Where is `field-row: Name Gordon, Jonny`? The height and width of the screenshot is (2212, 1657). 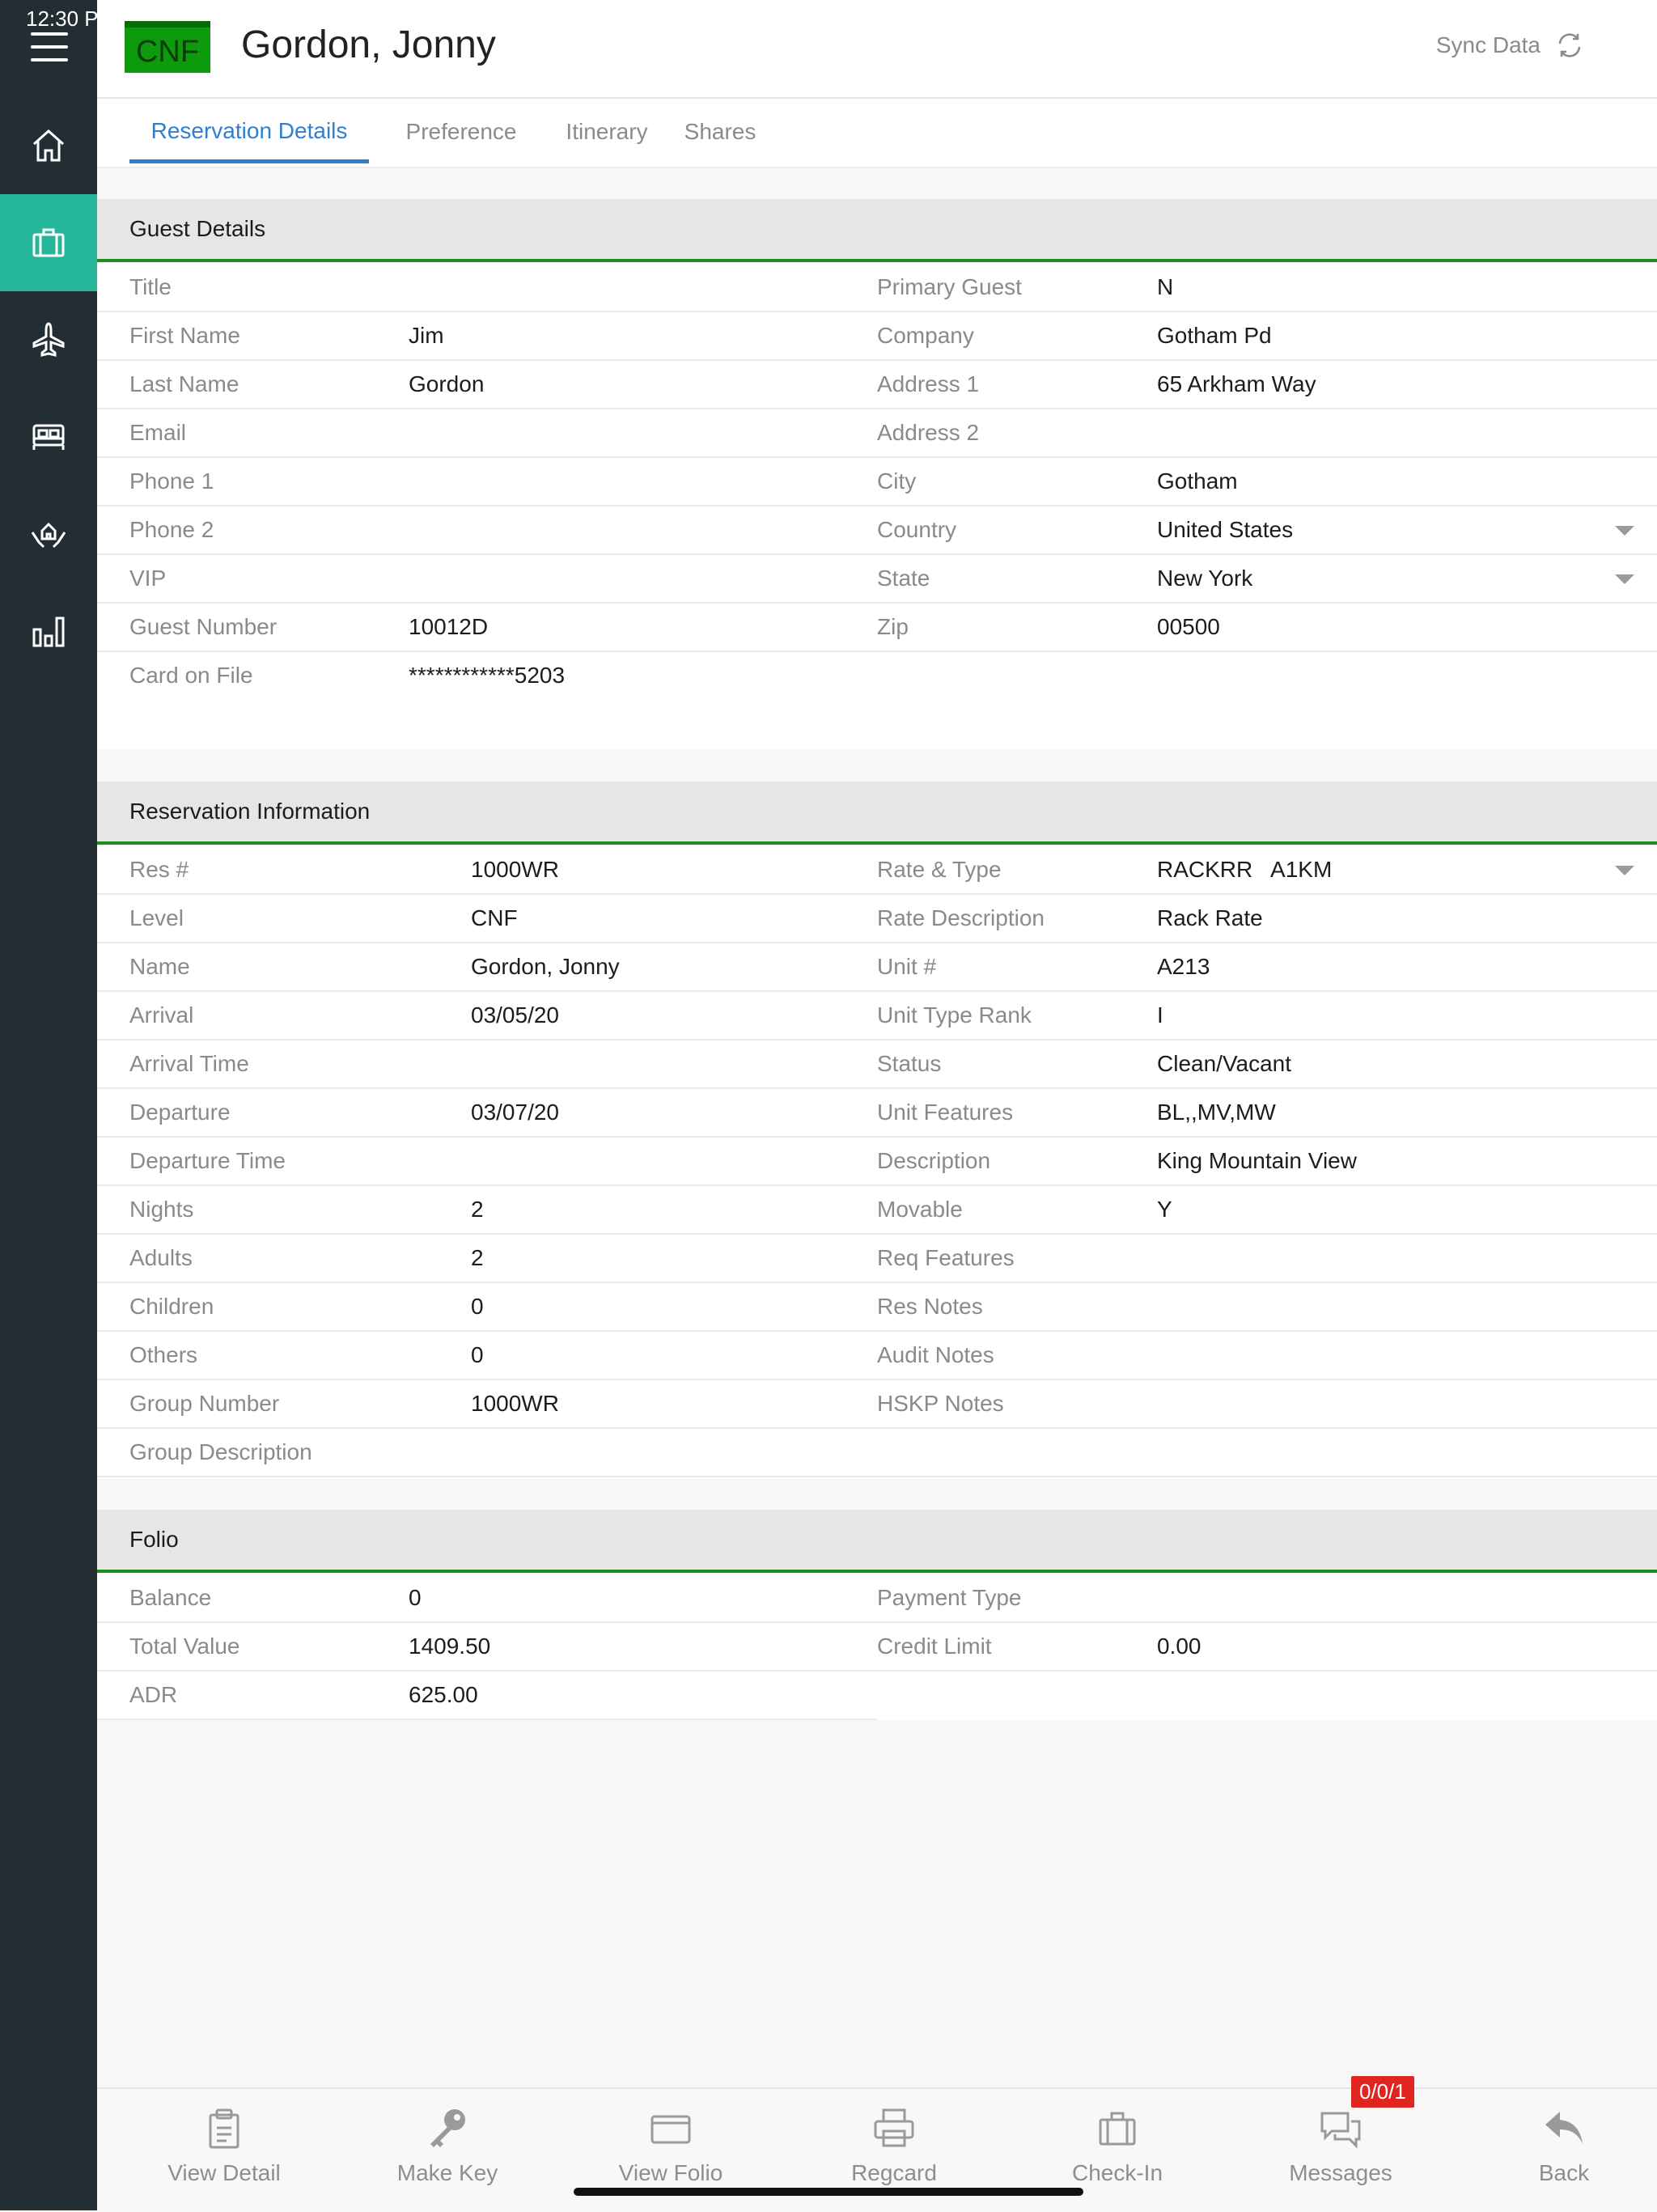 field-row: Name Gordon, Jonny is located at coordinates (487, 967).